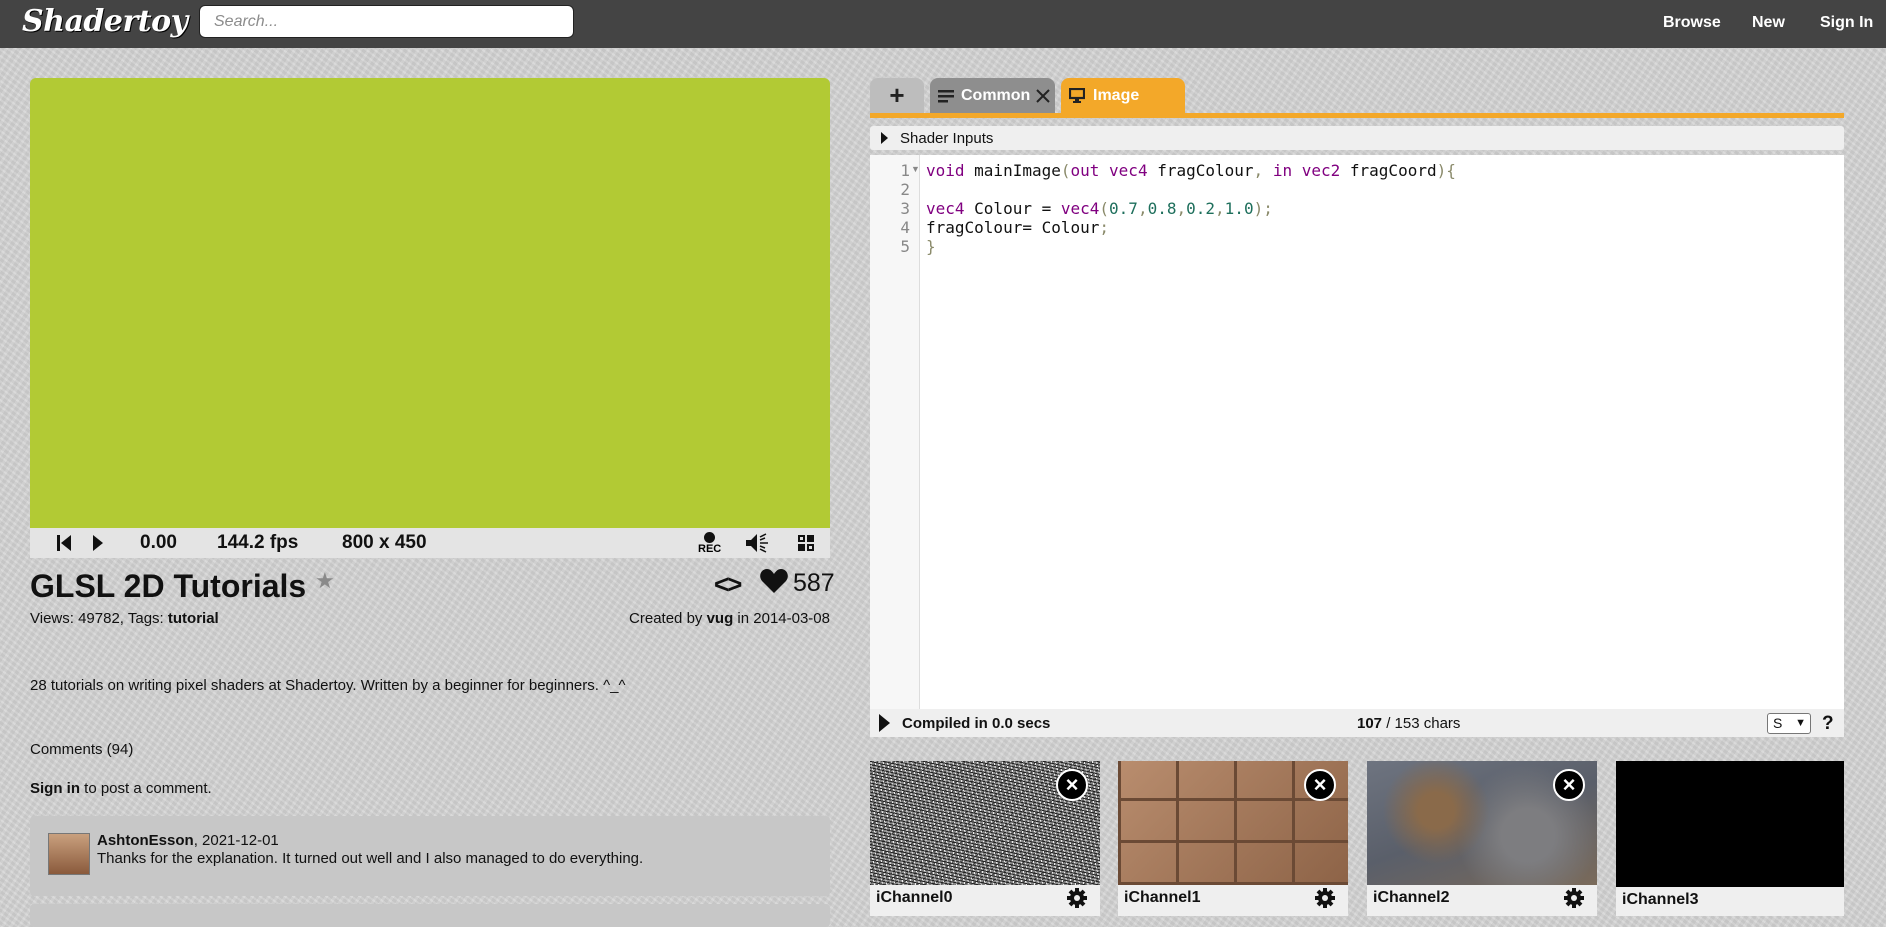 This screenshot has width=1886, height=927. Describe the element at coordinates (158, 542) in the screenshot. I see `time-display: 0.00` at that location.